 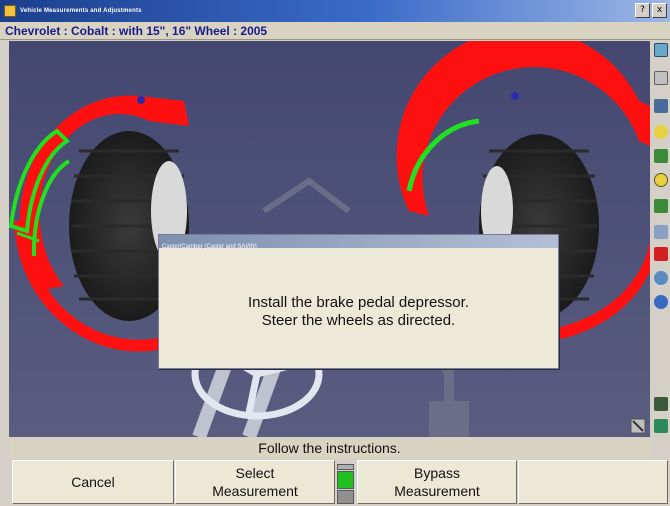 I want to click on bypass-measurement-button: Bypass Measurement, so click(x=437, y=482).